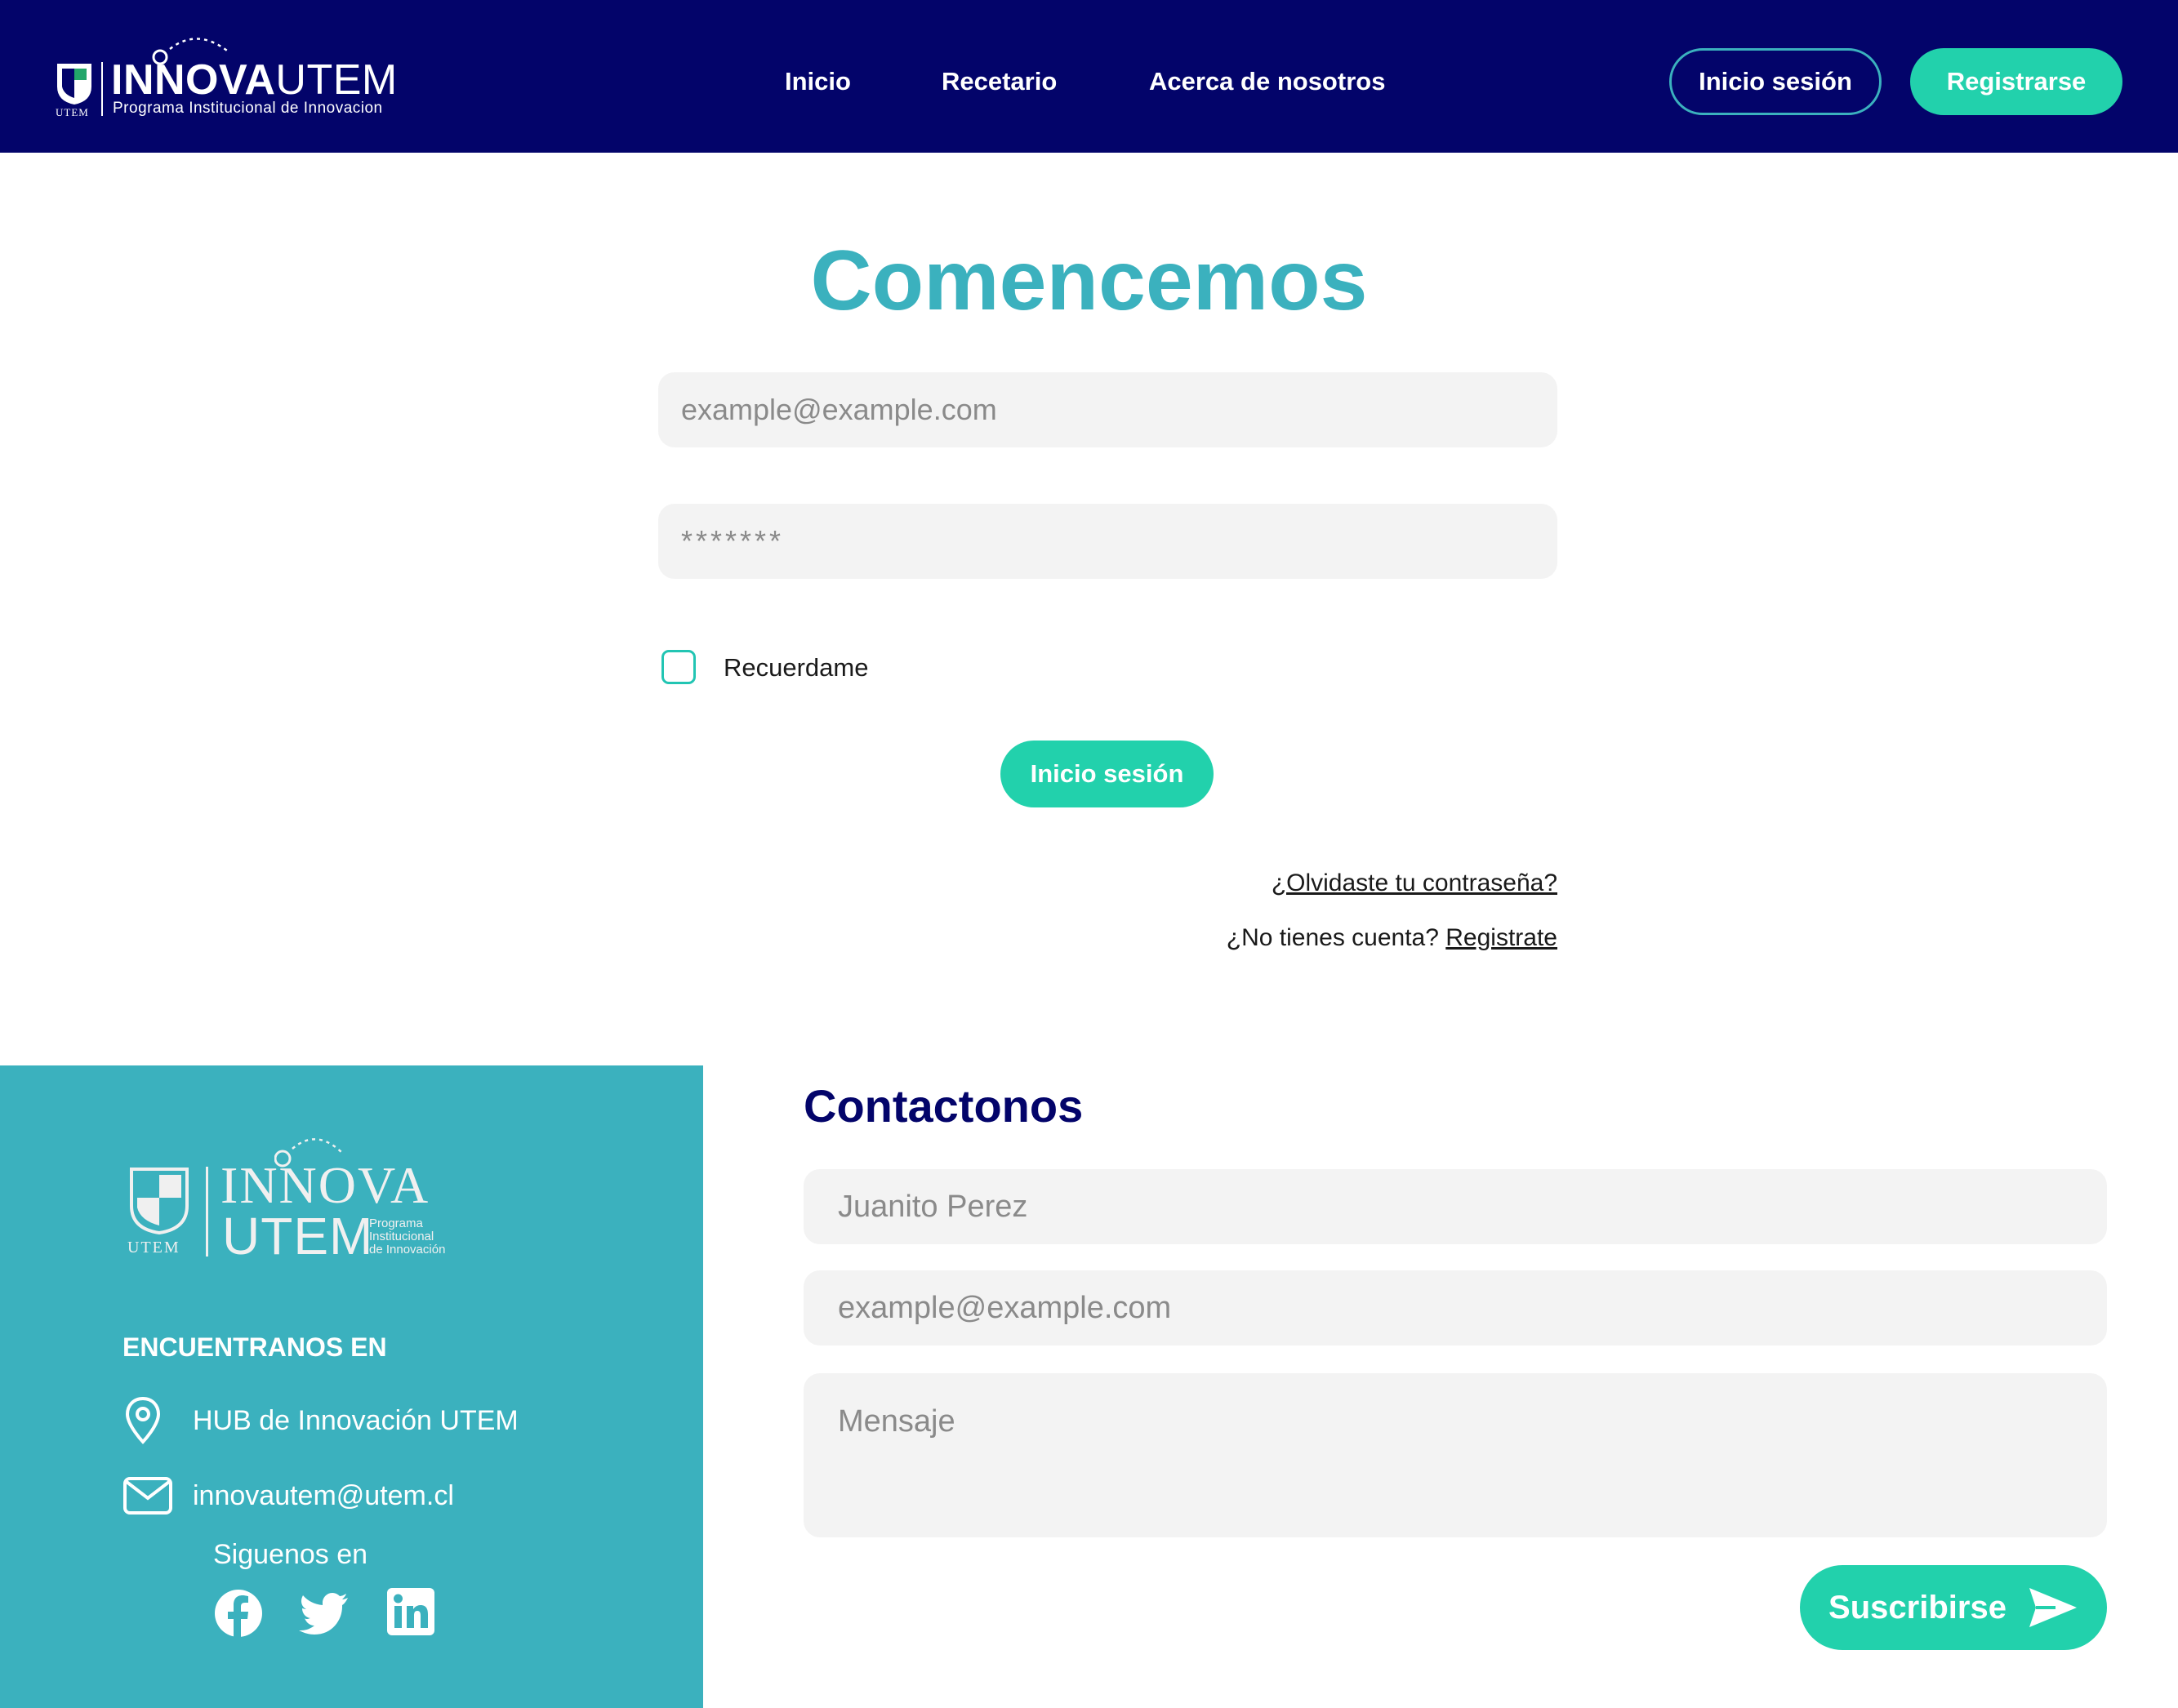 The height and width of the screenshot is (1708, 2178). What do you see at coordinates (407, 1250) in the screenshot?
I see `footer-tagline-line: de Innovación` at bounding box center [407, 1250].